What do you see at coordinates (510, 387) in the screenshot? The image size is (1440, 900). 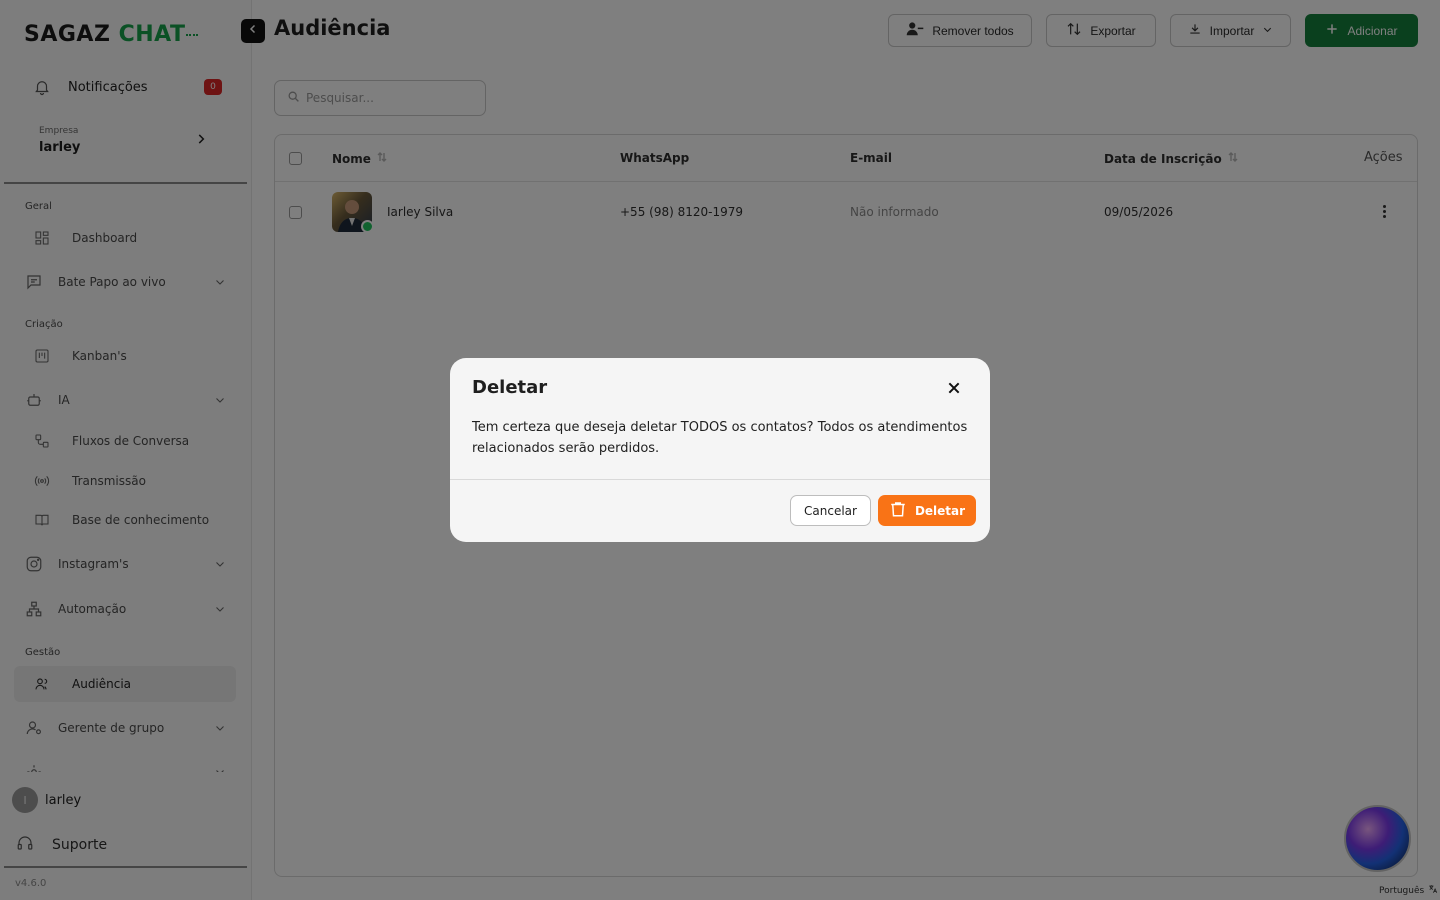 I see `modal-title: Deletar` at bounding box center [510, 387].